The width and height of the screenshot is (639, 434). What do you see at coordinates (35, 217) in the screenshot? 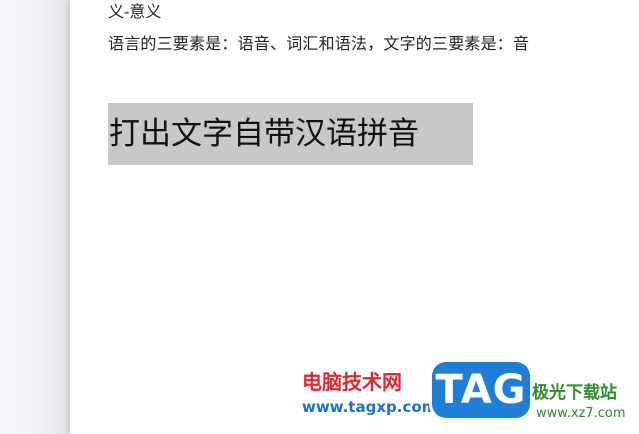
I see `left-gutter` at bounding box center [35, 217].